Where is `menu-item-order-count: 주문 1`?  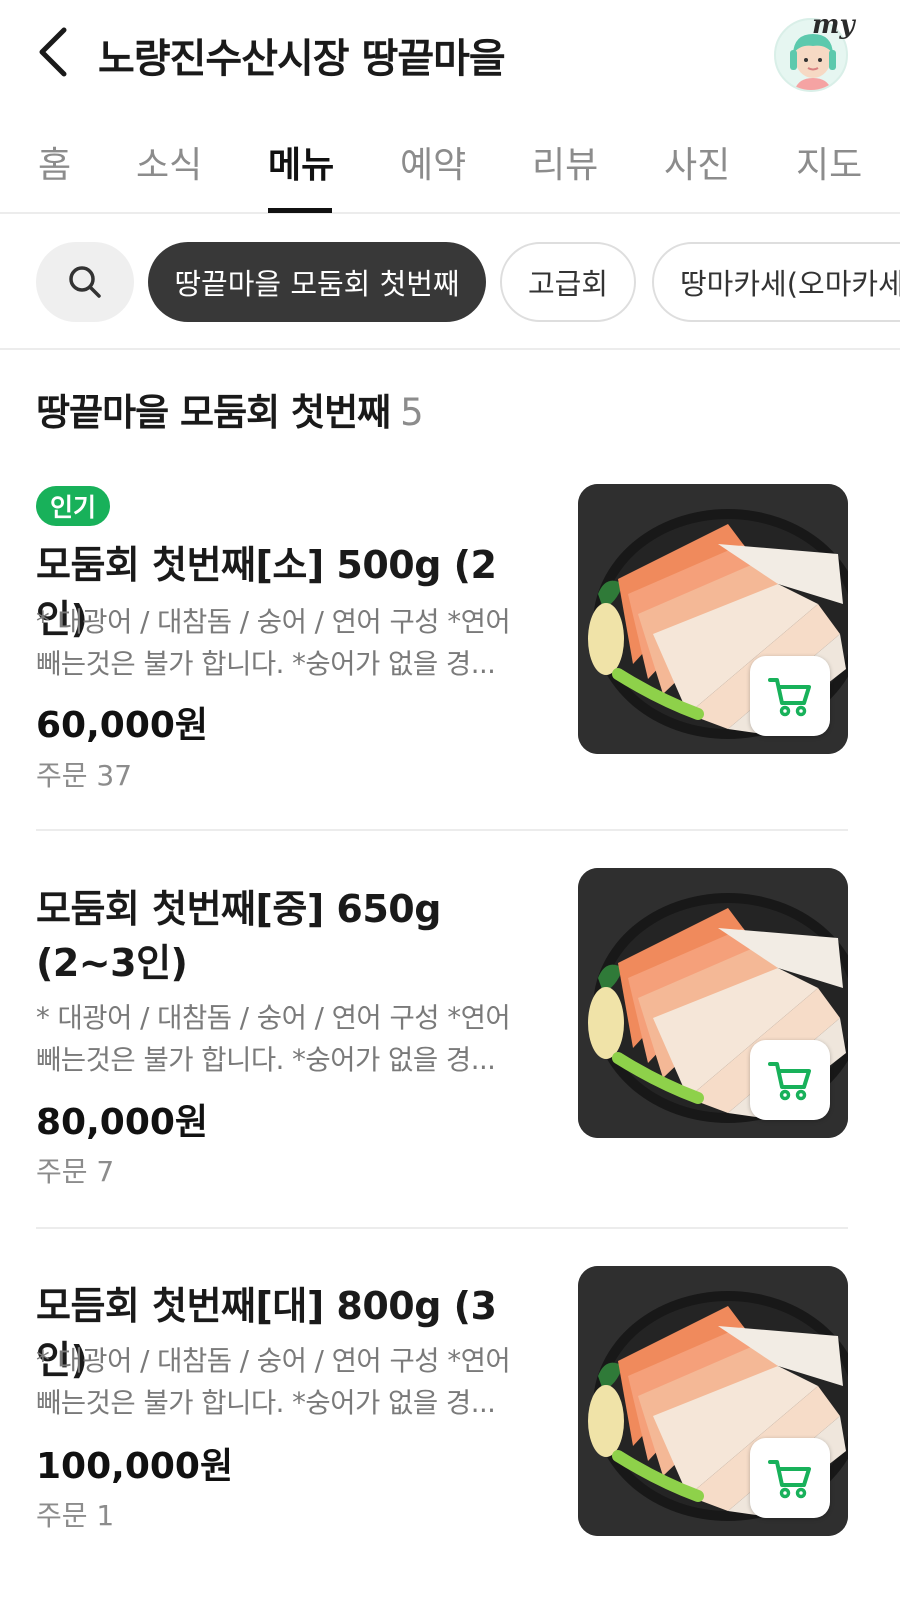
menu-item-order-count: 주문 1 is located at coordinates (75, 1515).